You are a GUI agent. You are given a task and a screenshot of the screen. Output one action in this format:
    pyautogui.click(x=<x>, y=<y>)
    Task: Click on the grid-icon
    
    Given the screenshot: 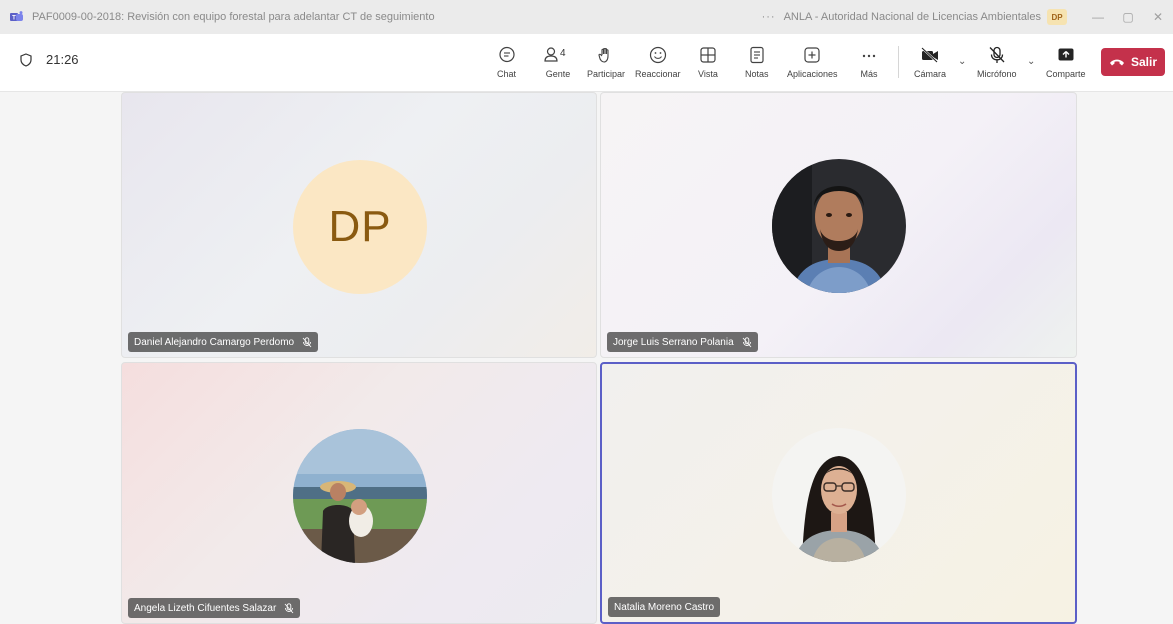 What is the action you would take?
    pyautogui.click(x=708, y=55)
    